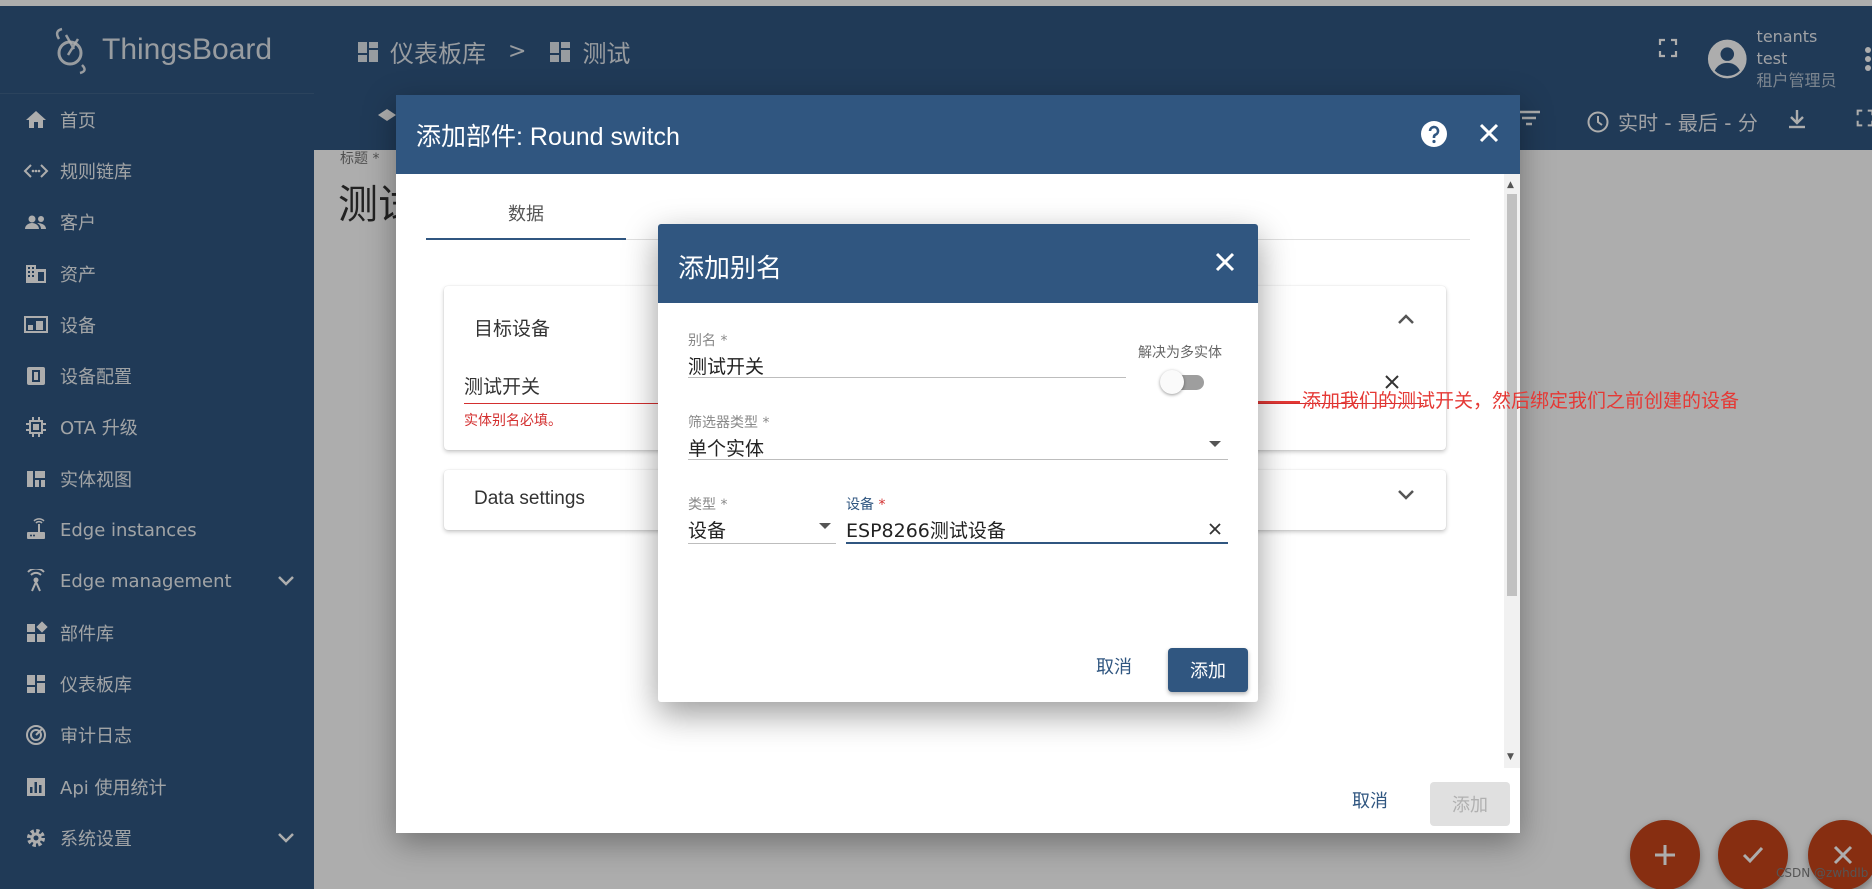 The image size is (1872, 889). What do you see at coordinates (708, 505) in the screenshot?
I see `entity-type-label: 类型 *` at bounding box center [708, 505].